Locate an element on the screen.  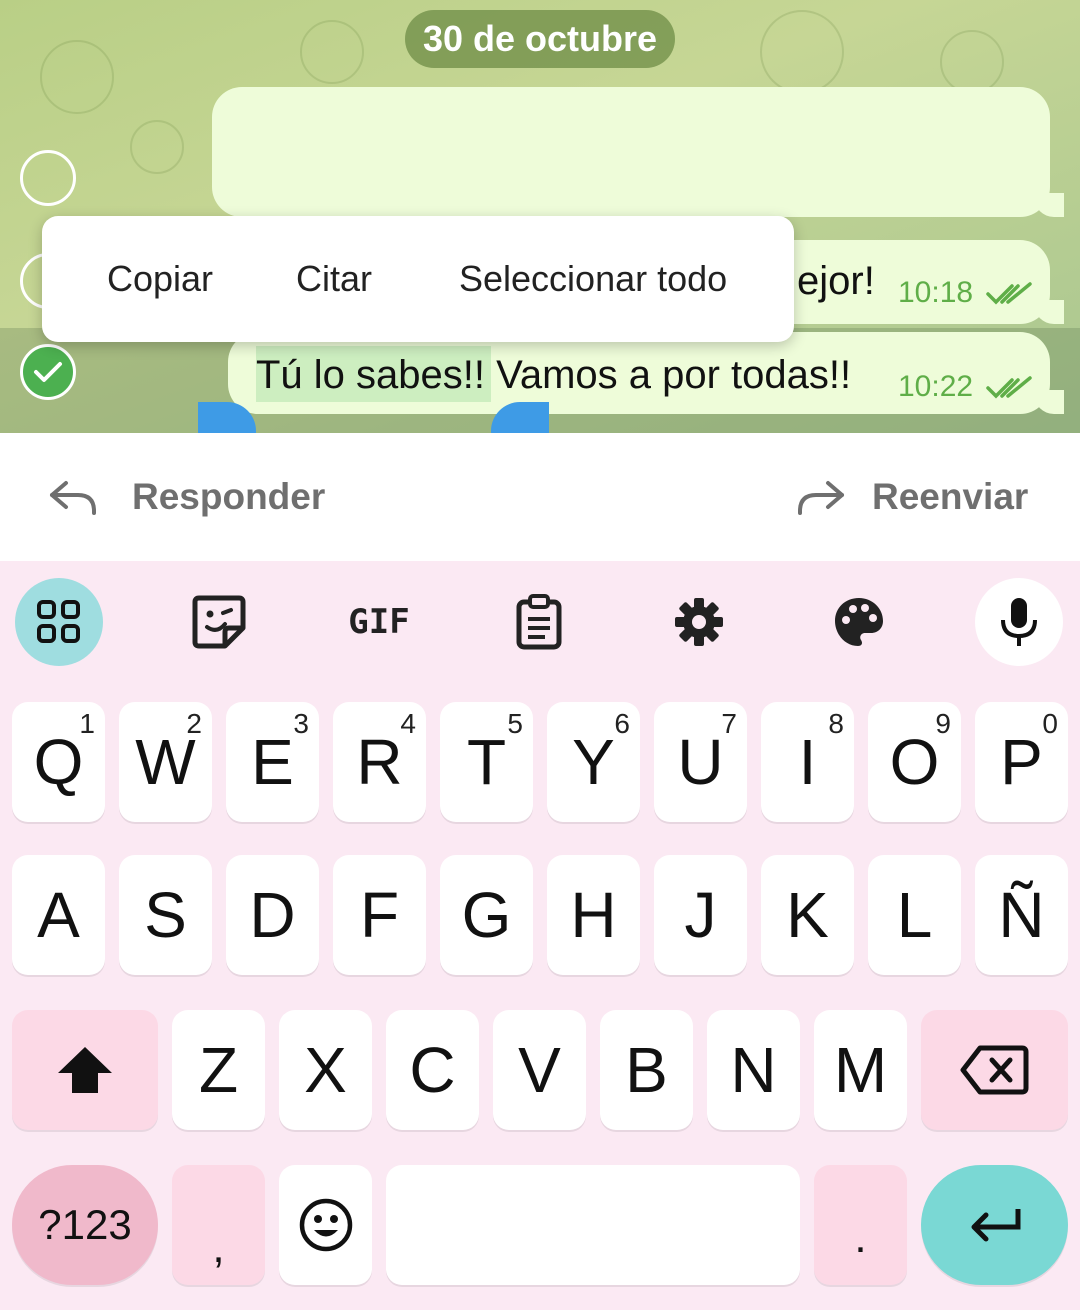
gif-icon: GIF is located at coordinates (379, 622).